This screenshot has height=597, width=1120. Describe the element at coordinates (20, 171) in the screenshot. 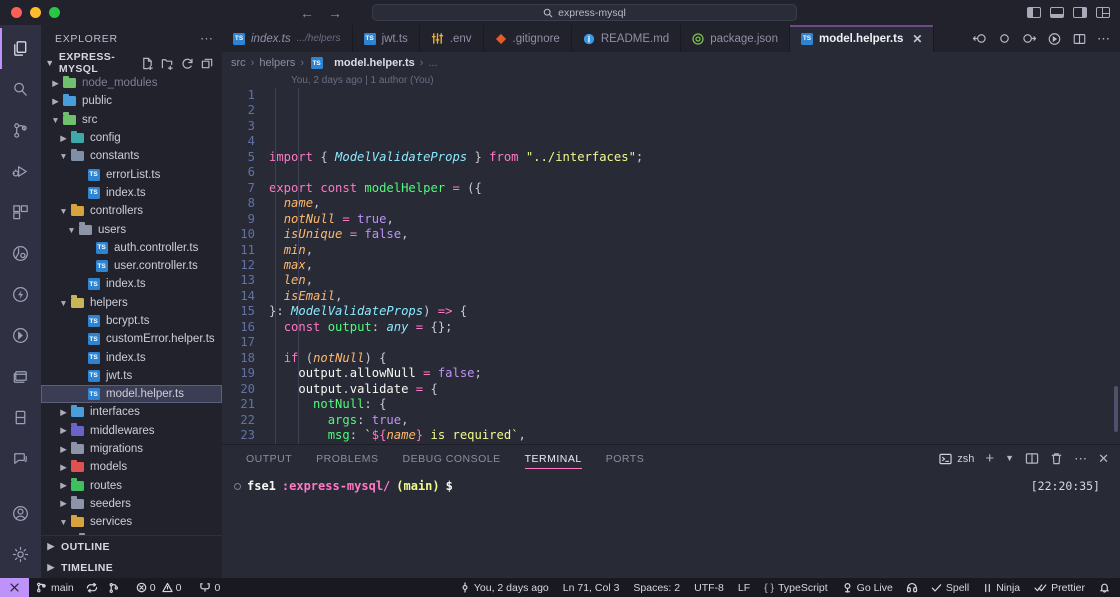

I see `activity-item-run-and-debug` at that location.